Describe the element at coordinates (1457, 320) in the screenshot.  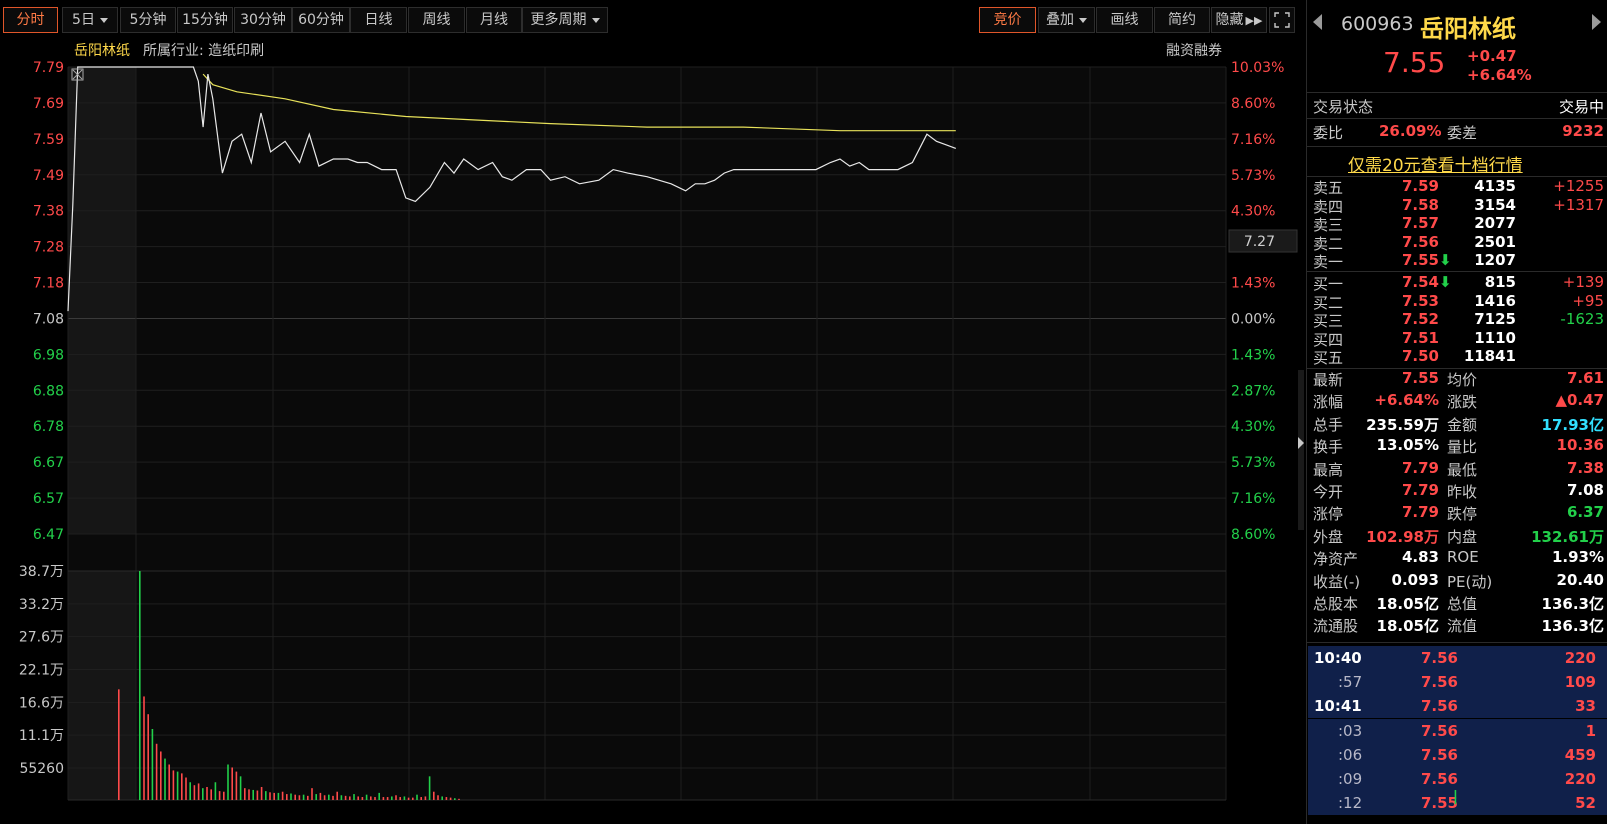
I see `bid-level: 买三 7.52 7125 -1623` at that location.